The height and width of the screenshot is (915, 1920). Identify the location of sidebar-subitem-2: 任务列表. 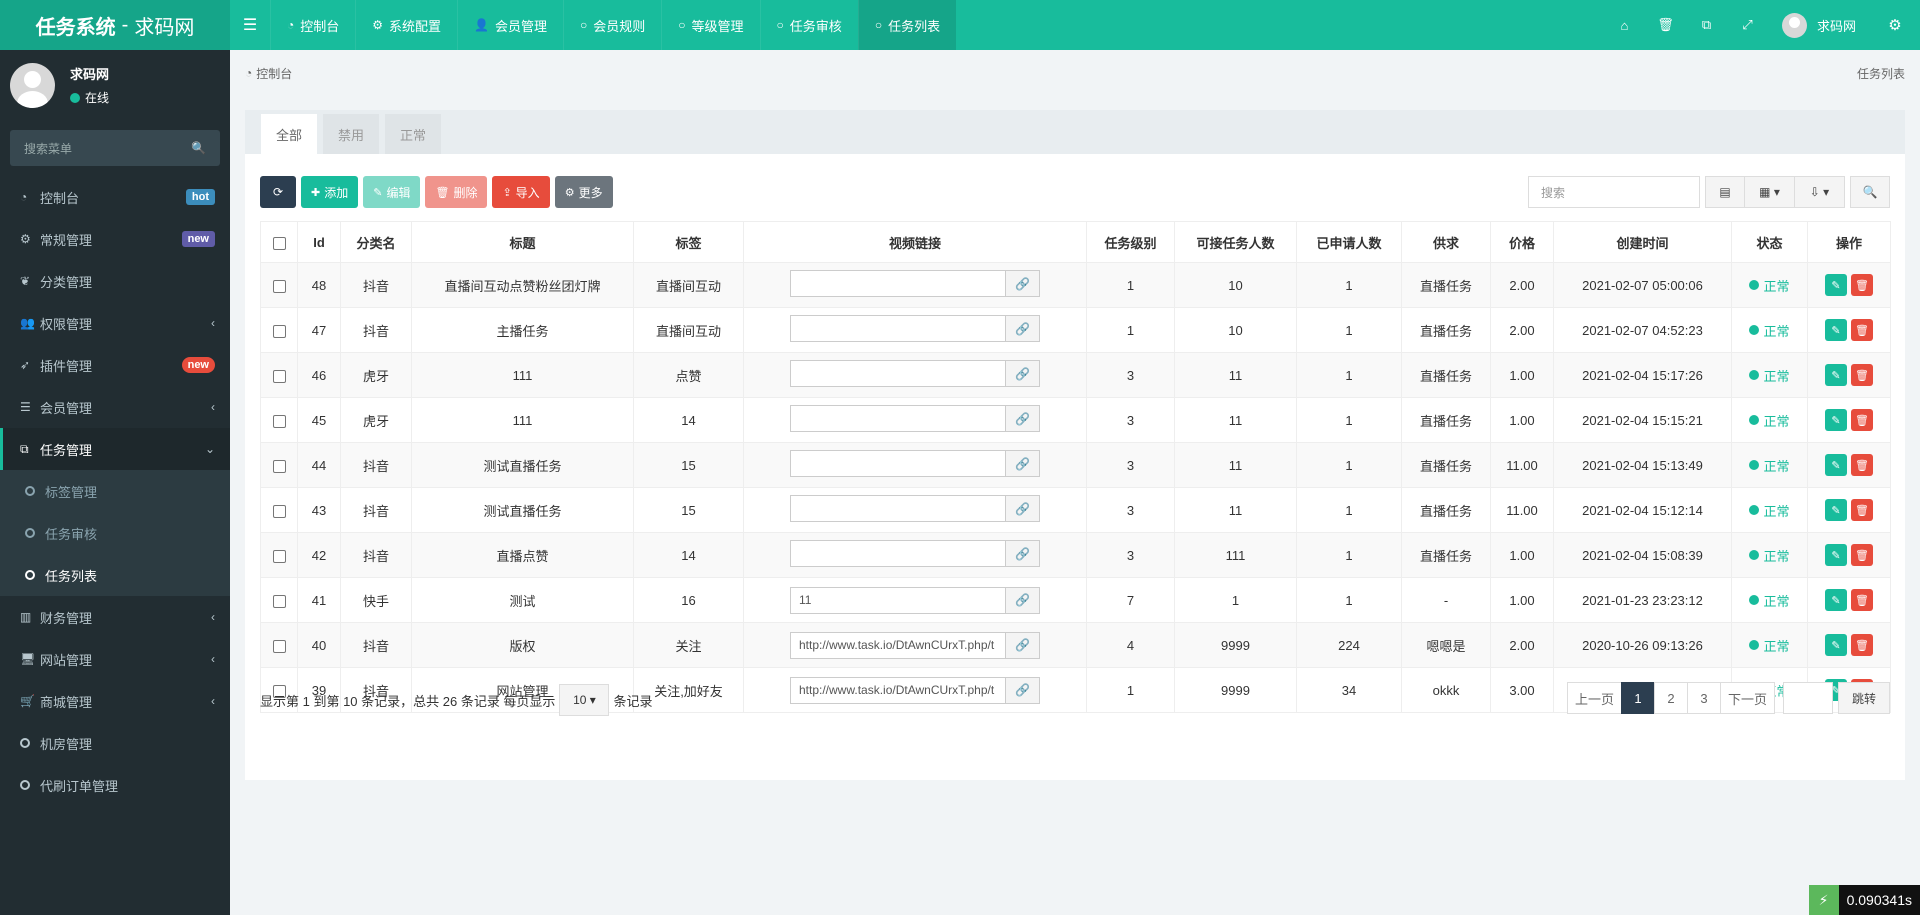
(115, 575).